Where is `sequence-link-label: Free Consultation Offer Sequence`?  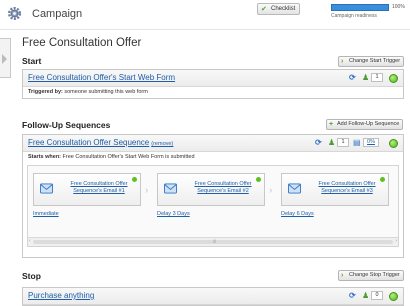 sequence-link-label: Free Consultation Offer Sequence is located at coordinates (88, 142).